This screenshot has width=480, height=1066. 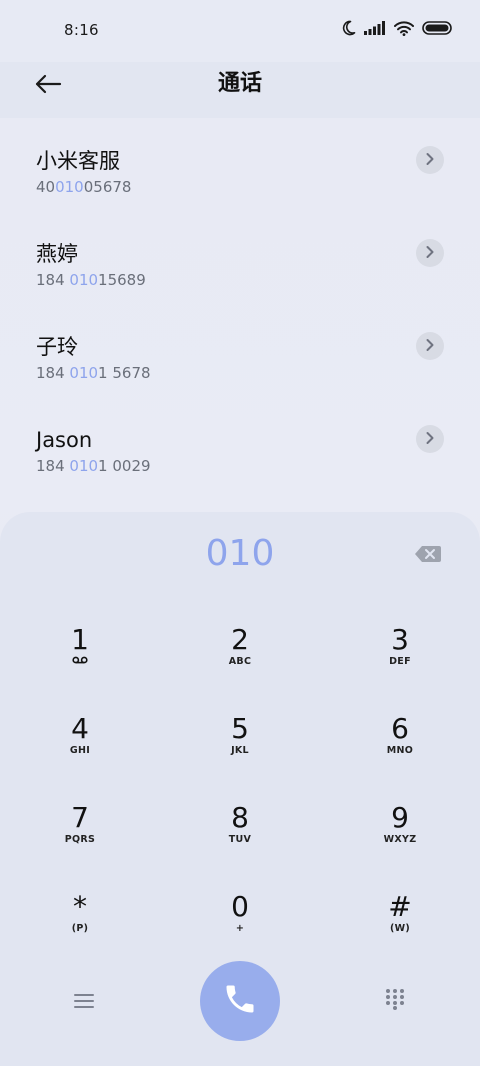 I want to click on key-9: 9 WXYZ, so click(x=400, y=842).